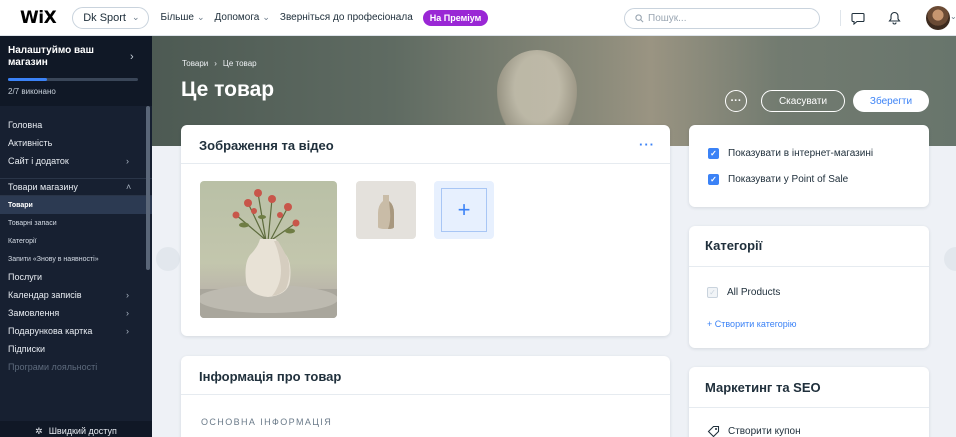 The height and width of the screenshot is (437, 956). Describe the element at coordinates (754, 292) in the screenshot. I see `category-label: All Products` at that location.